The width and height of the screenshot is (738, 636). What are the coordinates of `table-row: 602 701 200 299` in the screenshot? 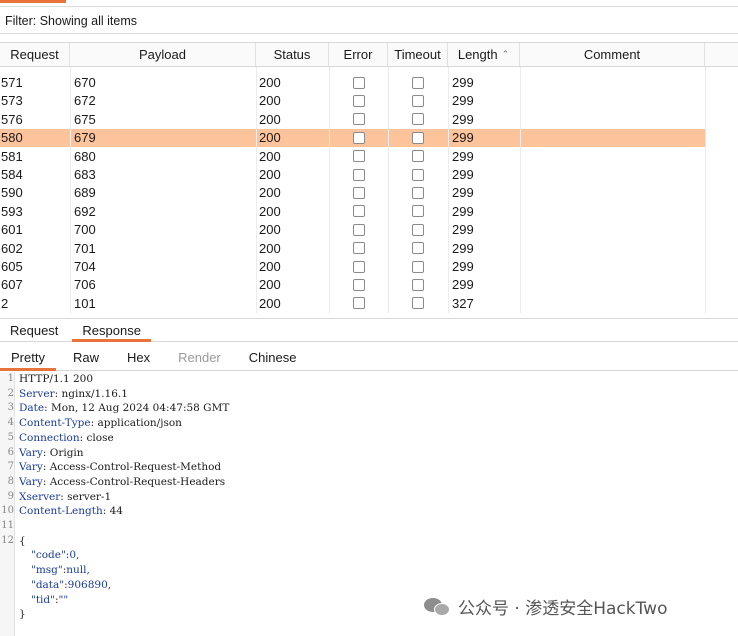 It's located at (352, 248).